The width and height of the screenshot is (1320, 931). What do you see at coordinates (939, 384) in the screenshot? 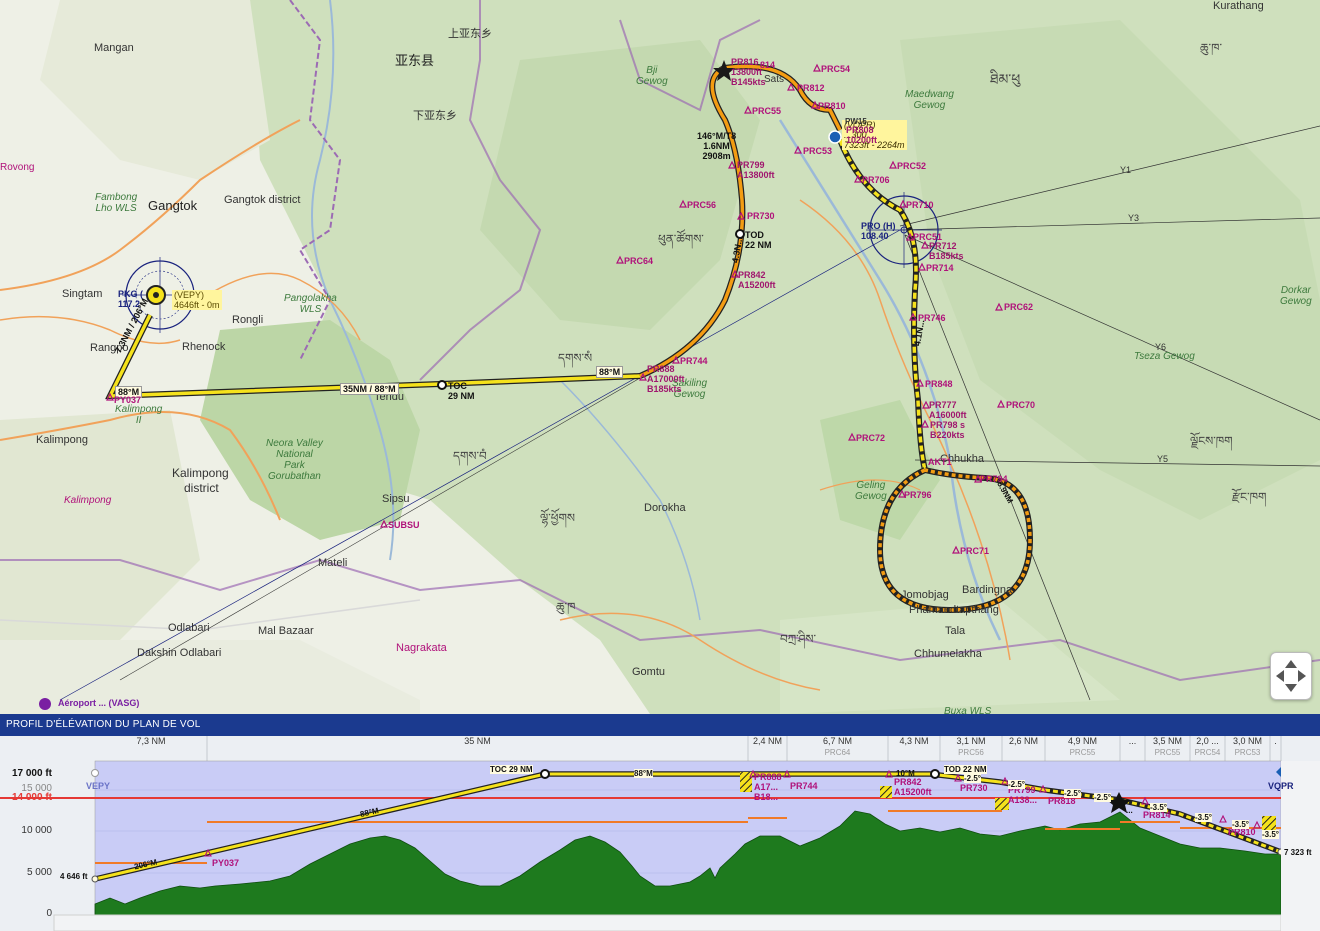
I see `waypoint-pr848: PR848` at bounding box center [939, 384].